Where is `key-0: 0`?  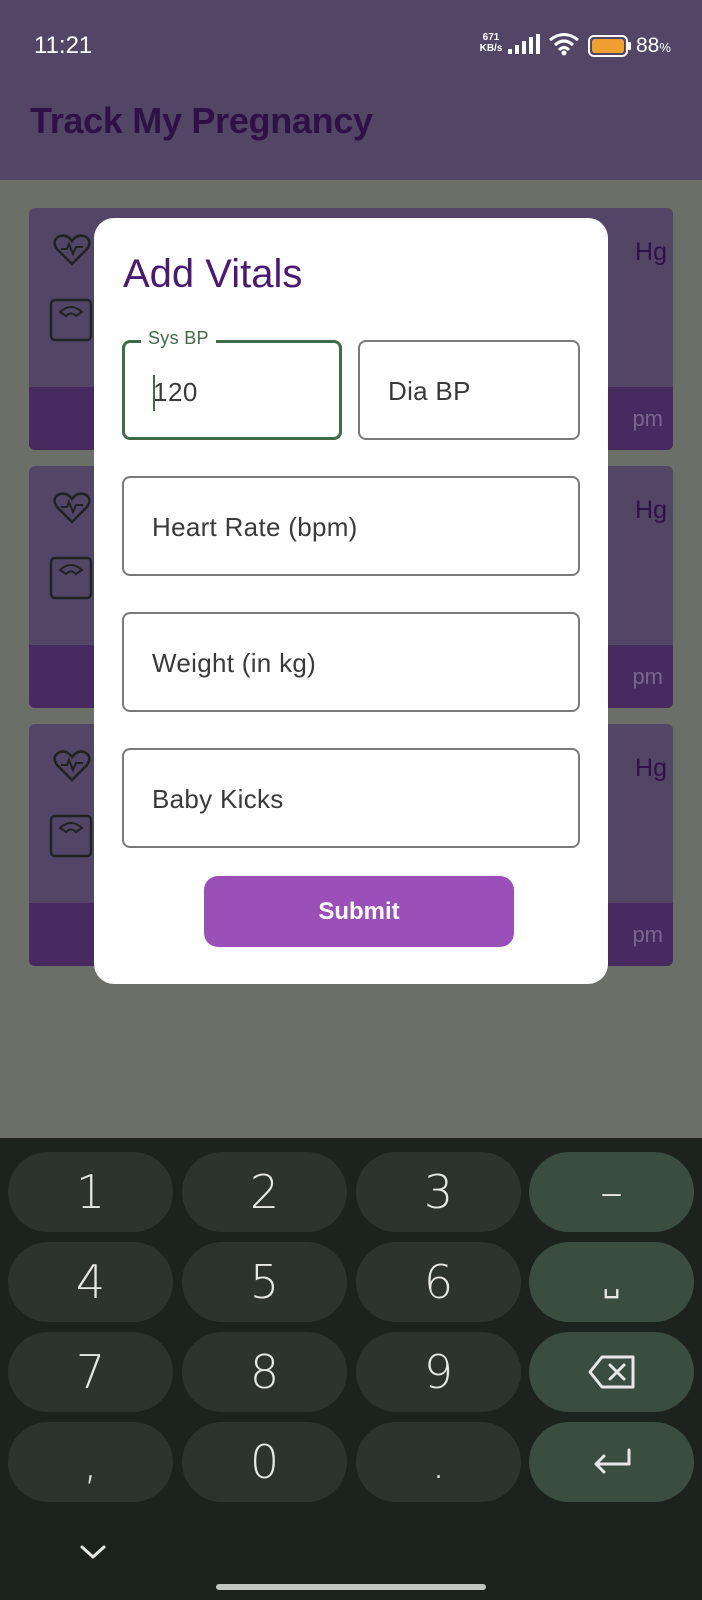 key-0: 0 is located at coordinates (264, 1462).